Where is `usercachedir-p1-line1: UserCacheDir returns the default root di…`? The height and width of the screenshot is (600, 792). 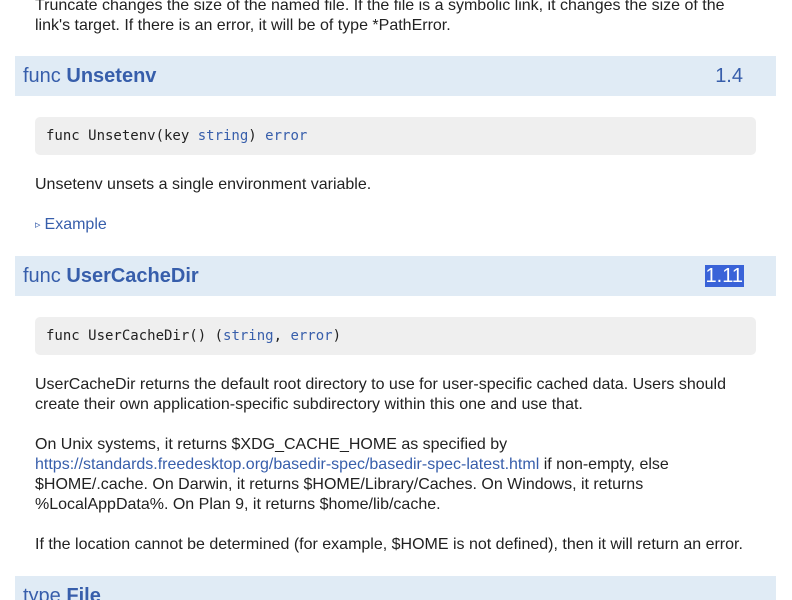 usercachedir-p1-line1: UserCacheDir returns the default root di… is located at coordinates (380, 384).